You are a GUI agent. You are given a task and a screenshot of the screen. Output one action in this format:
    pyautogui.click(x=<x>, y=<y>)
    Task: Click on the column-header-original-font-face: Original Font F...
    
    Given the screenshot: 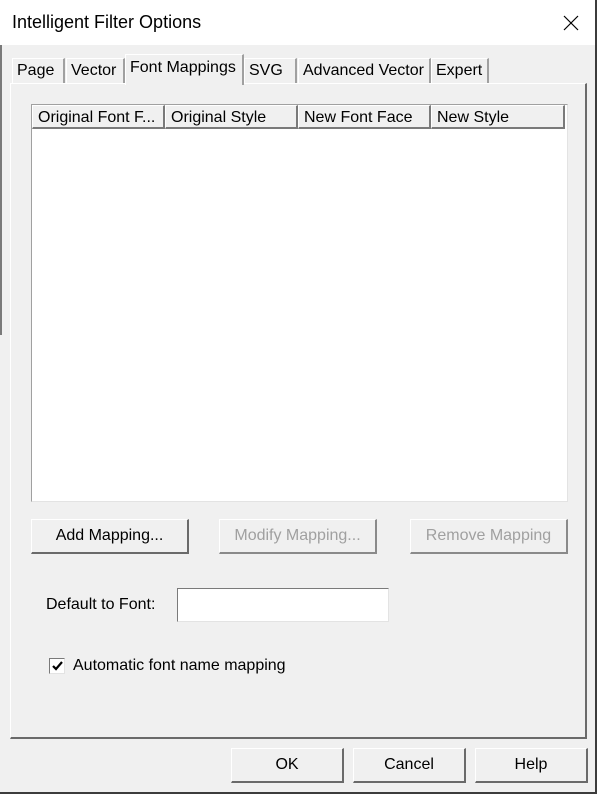 What is the action you would take?
    pyautogui.click(x=98, y=117)
    